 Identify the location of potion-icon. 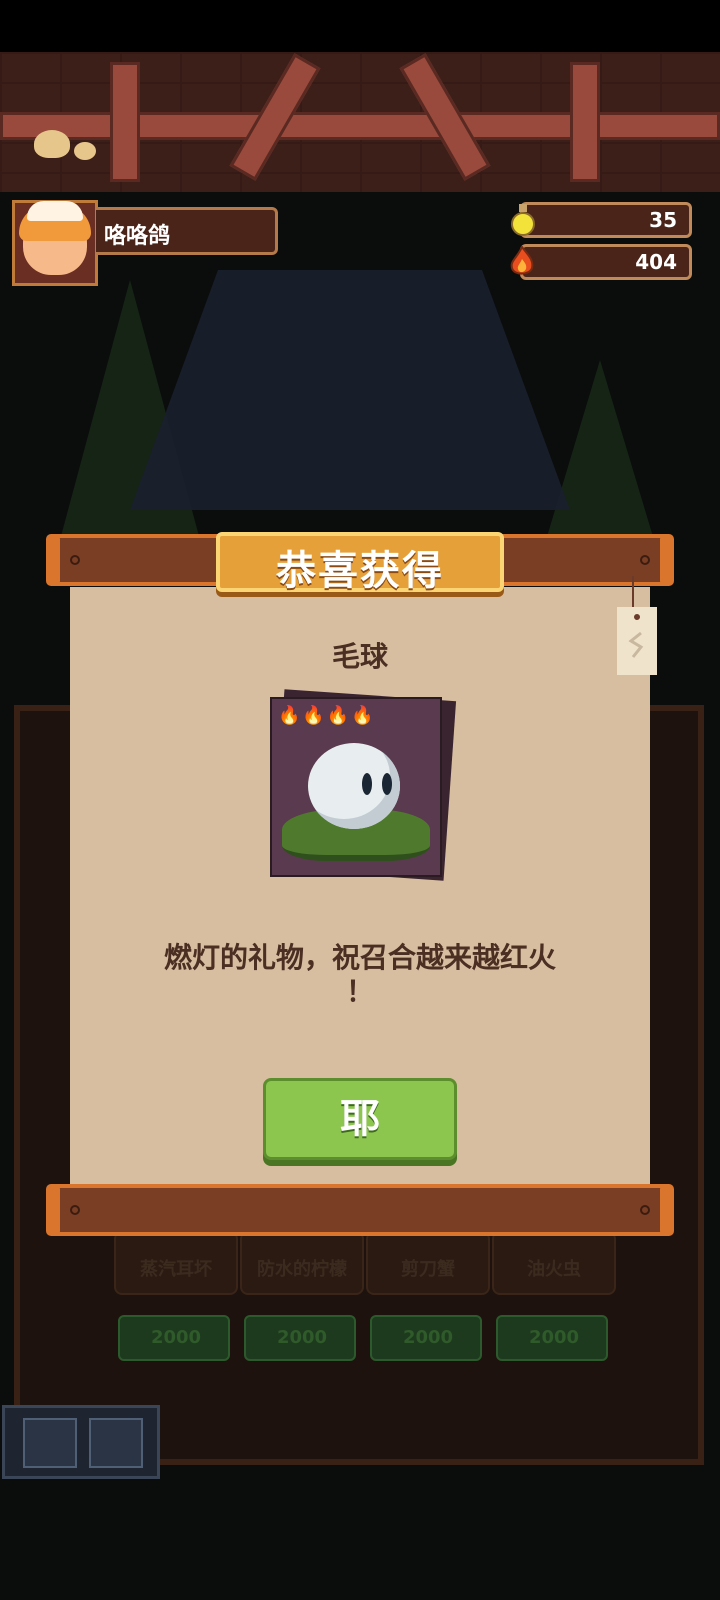
(523, 220).